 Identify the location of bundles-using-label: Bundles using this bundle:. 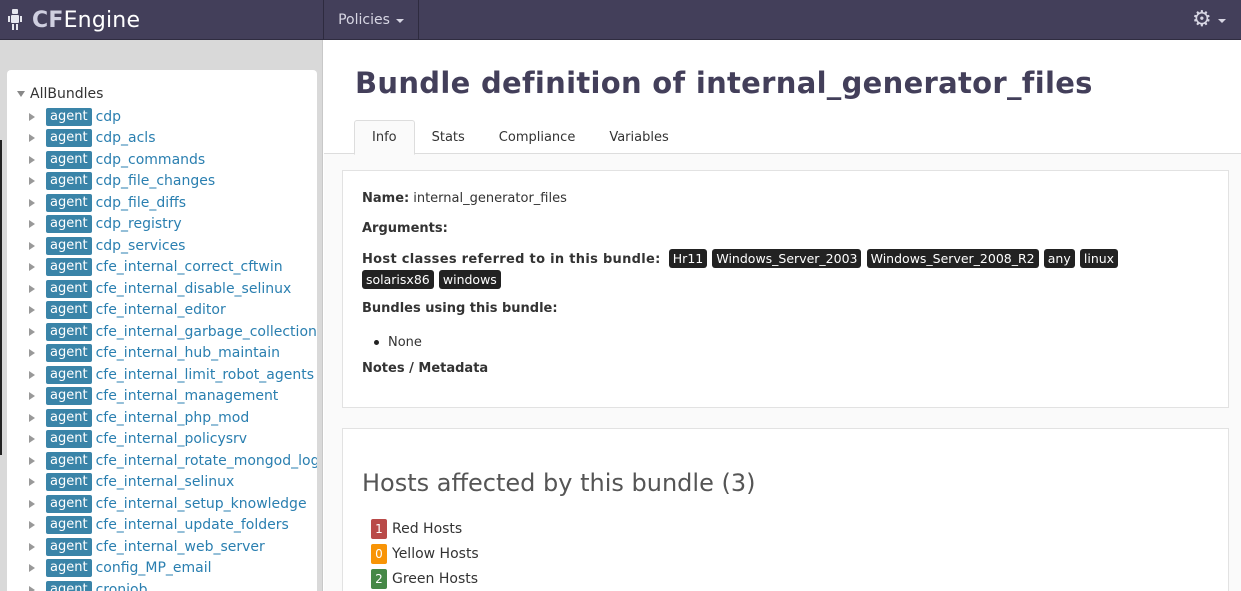
(460, 308).